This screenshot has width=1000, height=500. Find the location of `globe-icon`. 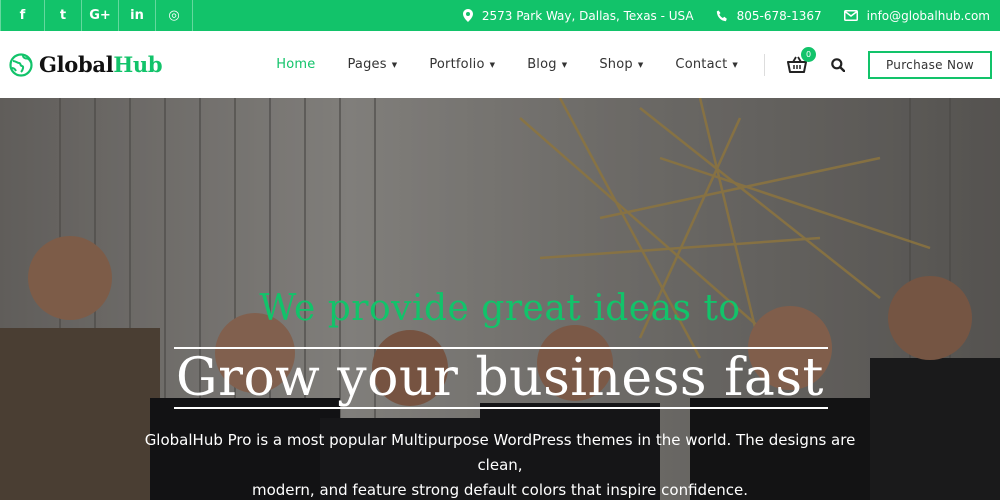

globe-icon is located at coordinates (21, 64).